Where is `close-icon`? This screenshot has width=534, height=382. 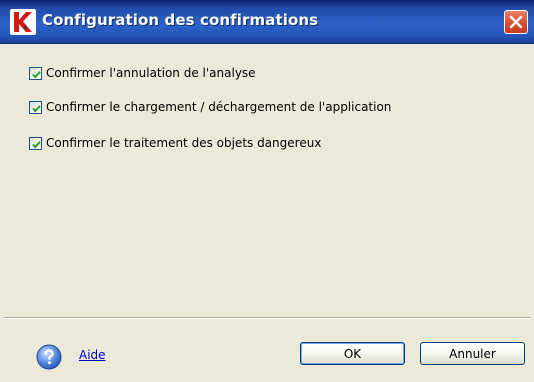
close-icon is located at coordinates (516, 22).